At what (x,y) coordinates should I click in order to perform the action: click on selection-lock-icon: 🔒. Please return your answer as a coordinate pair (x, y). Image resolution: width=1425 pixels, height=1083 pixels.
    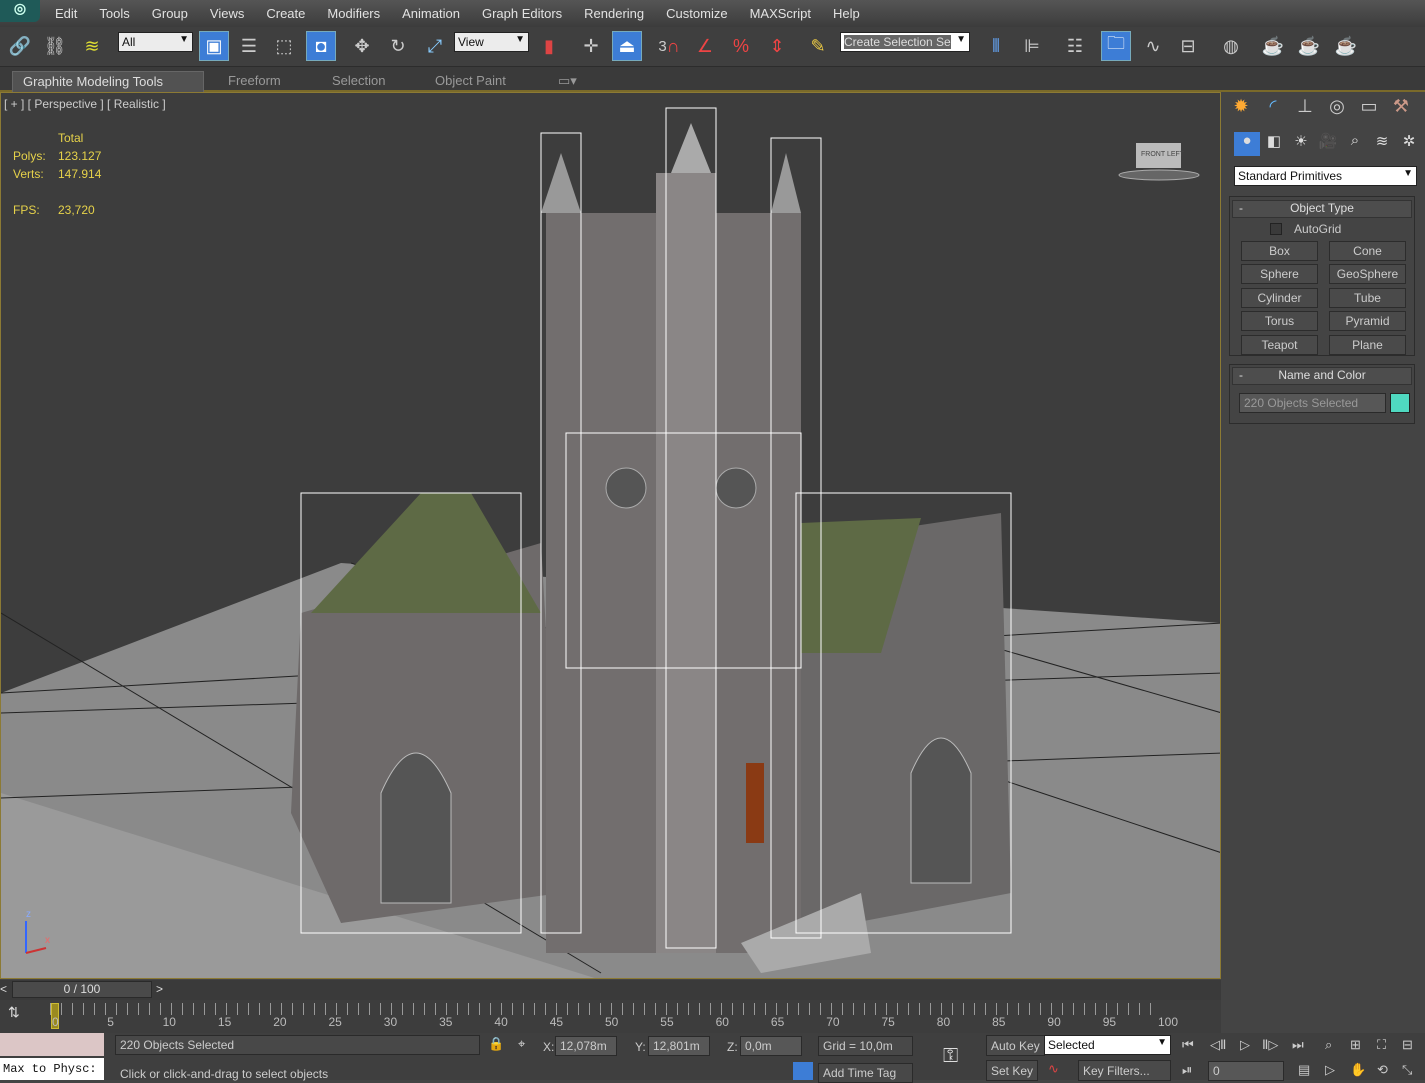
    Looking at the image, I should click on (496, 1044).